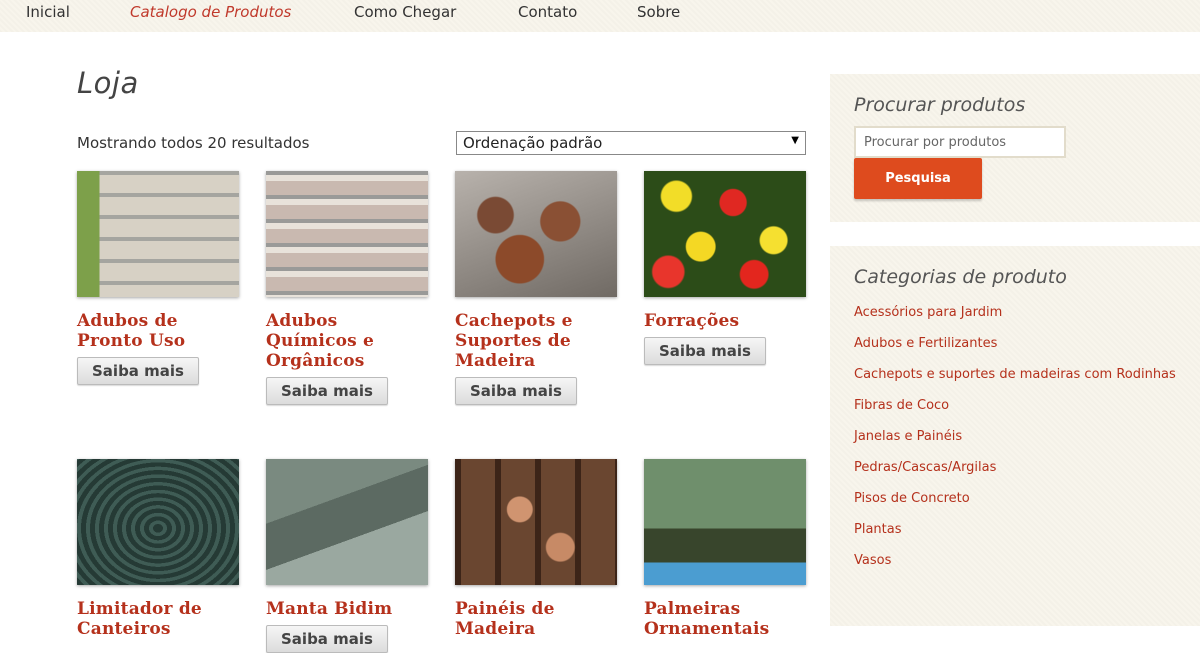  I want to click on product-name: Manta Bidim, so click(347, 609).